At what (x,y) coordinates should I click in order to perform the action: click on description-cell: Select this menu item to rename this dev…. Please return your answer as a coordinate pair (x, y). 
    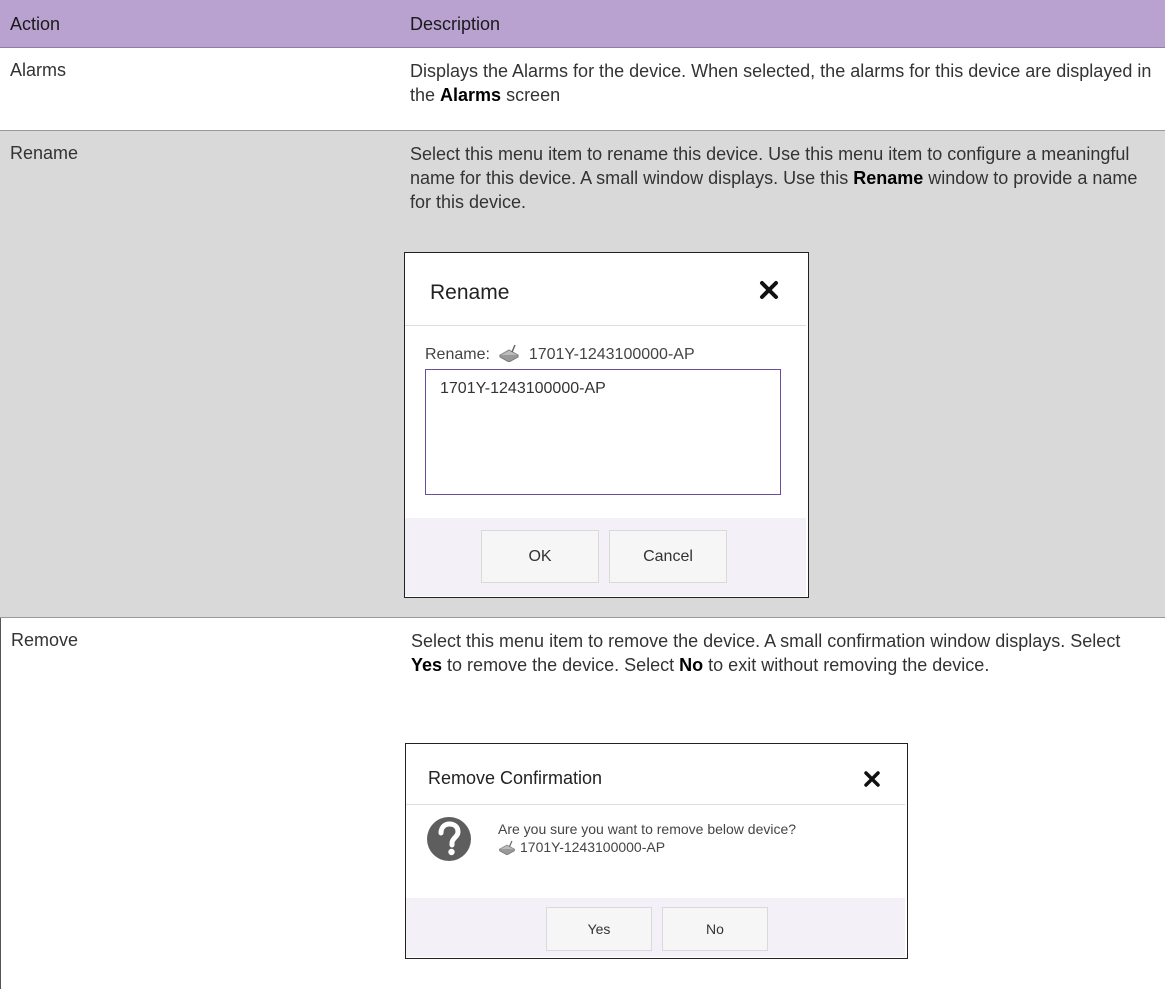
    Looking at the image, I should click on (774, 178).